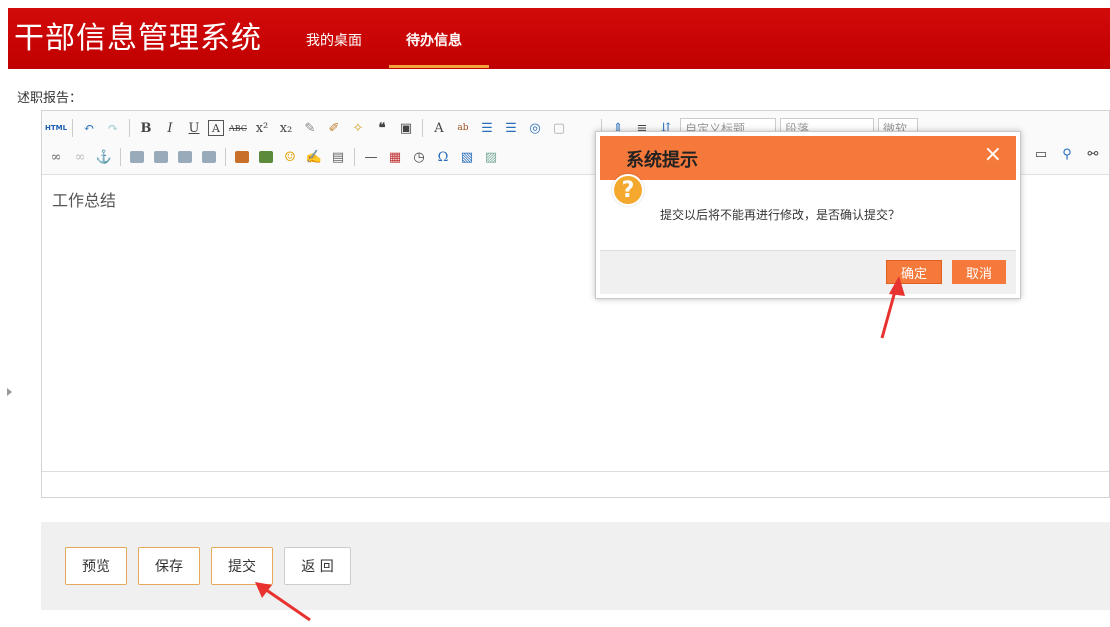 This screenshot has width=1110, height=627. I want to click on section-label: 述职报告：, so click(50, 98).